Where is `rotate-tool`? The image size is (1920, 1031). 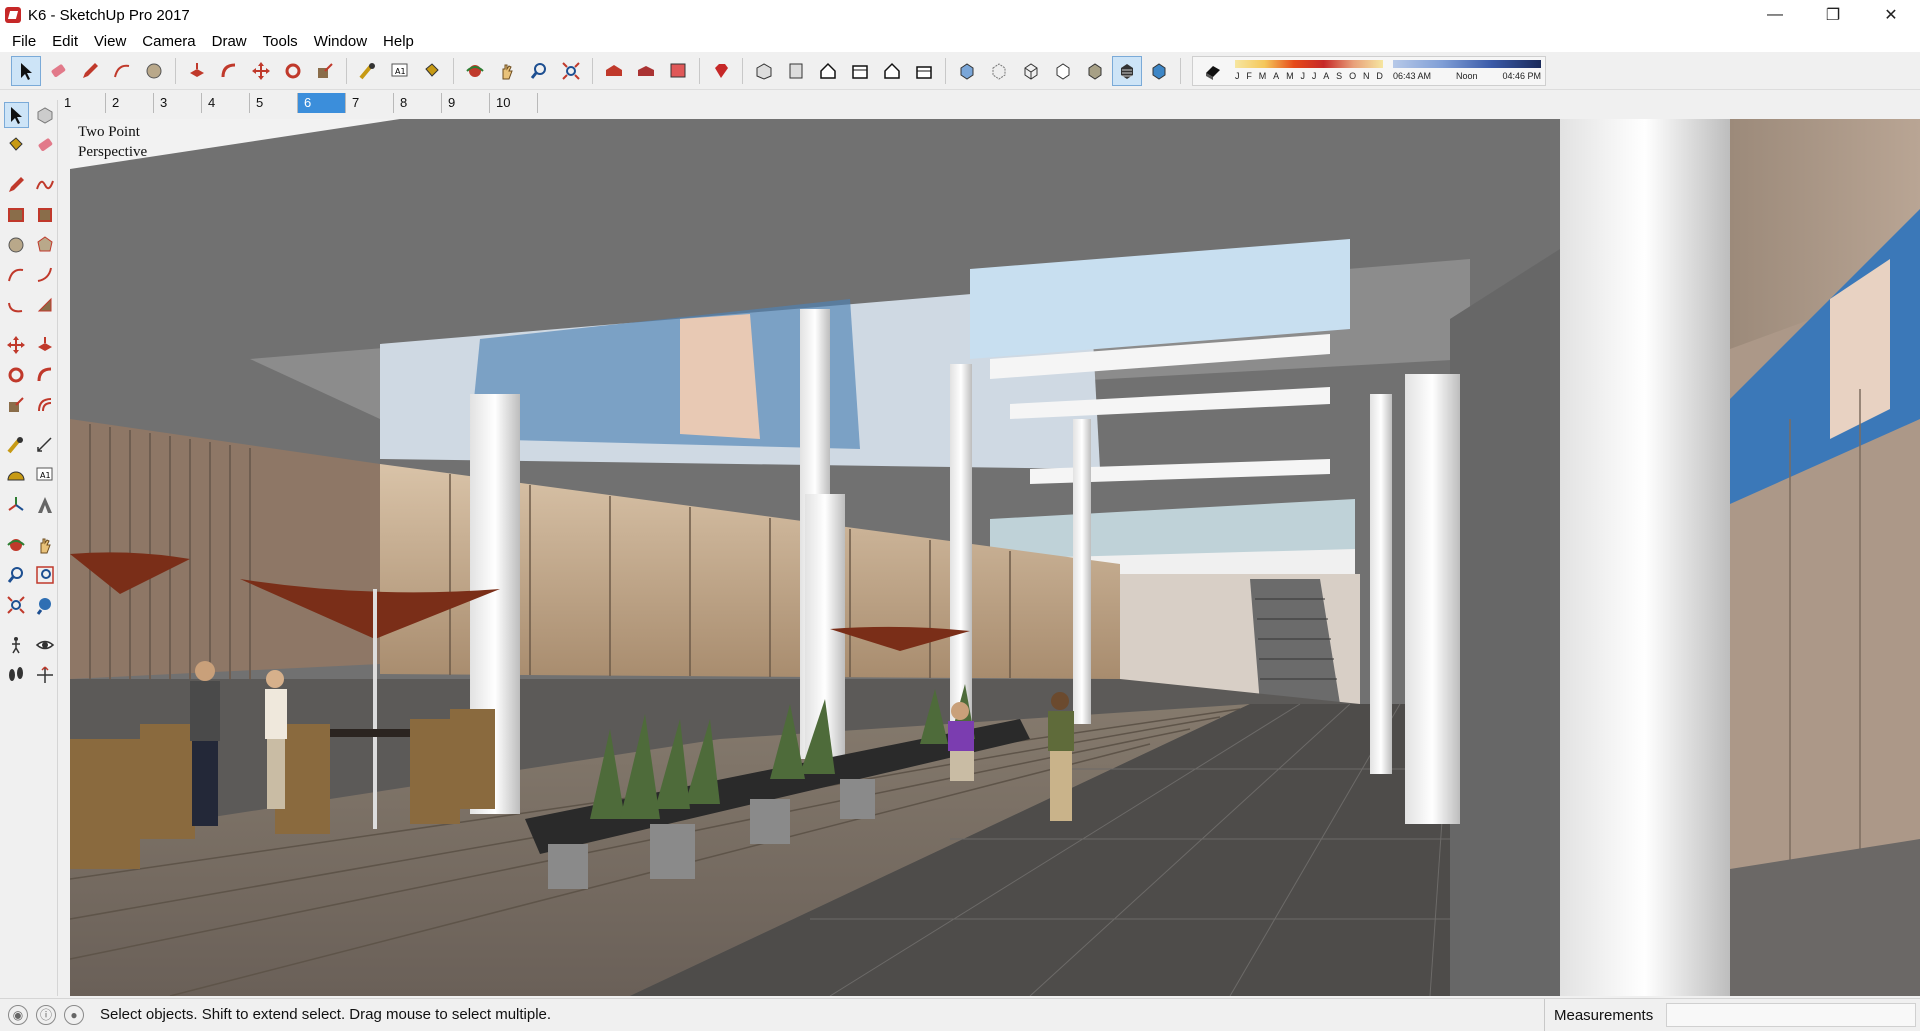
rotate-tool is located at coordinates (16, 375).